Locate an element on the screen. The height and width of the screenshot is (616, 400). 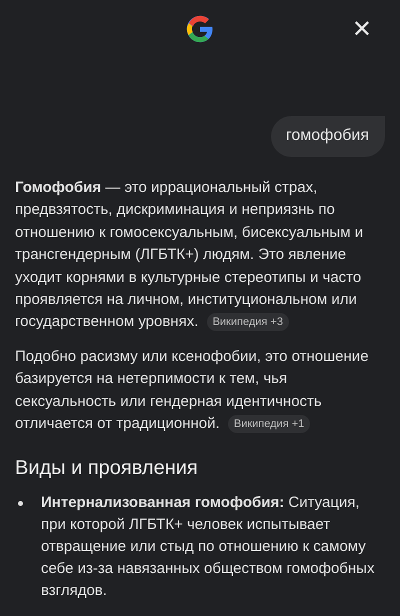
answer-paragraph: Подобно расизму или ксенофобии, это отношение базируется на нетерпимости к тем, чья сексуальность или гендерная идентичность отличается от традиционной. Википедия +1 is located at coordinates (192, 391).